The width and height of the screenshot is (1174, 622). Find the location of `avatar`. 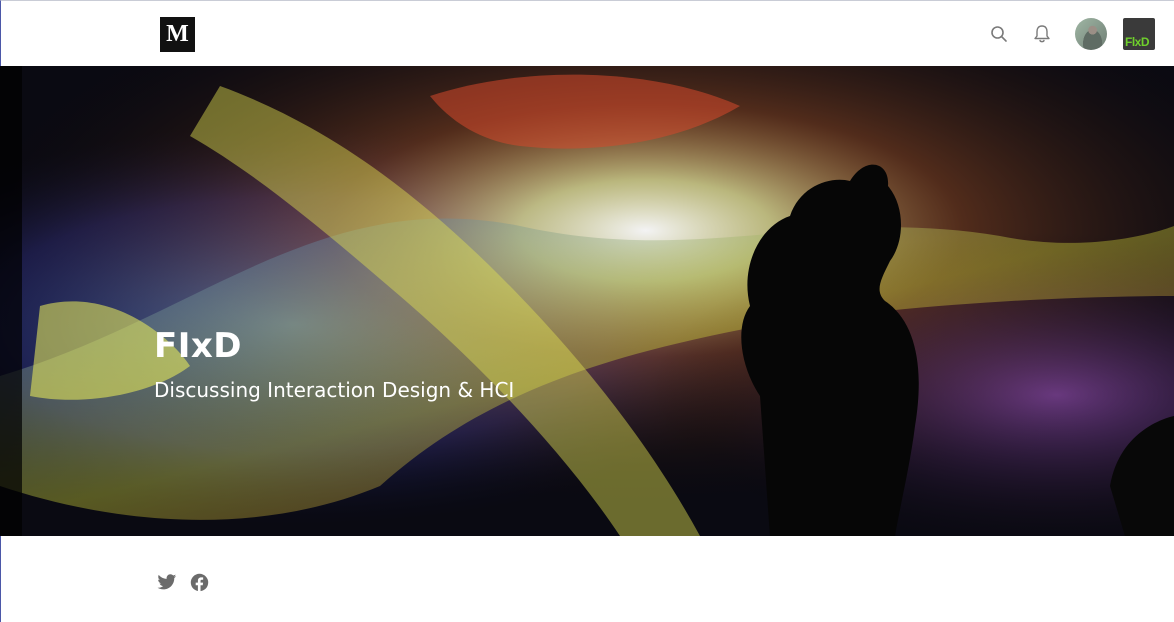

avatar is located at coordinates (1091, 34).